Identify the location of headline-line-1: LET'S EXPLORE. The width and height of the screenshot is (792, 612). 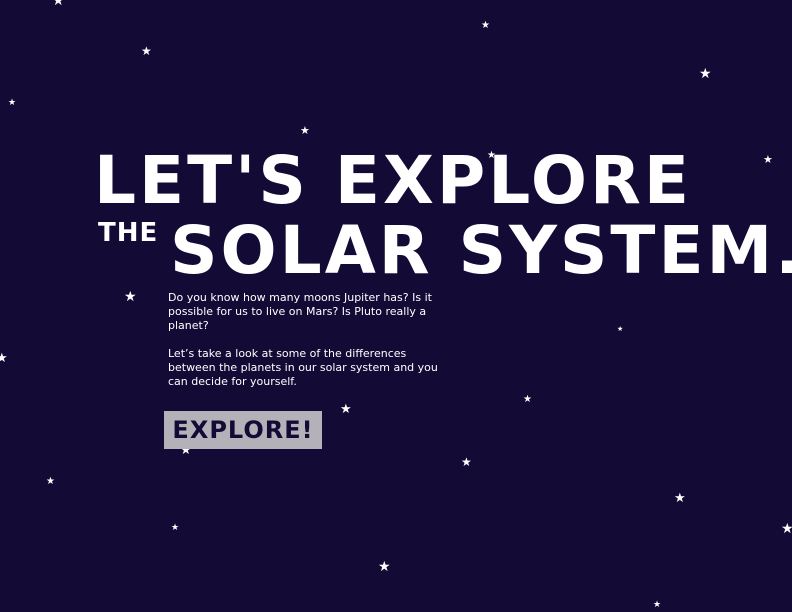
(393, 180).